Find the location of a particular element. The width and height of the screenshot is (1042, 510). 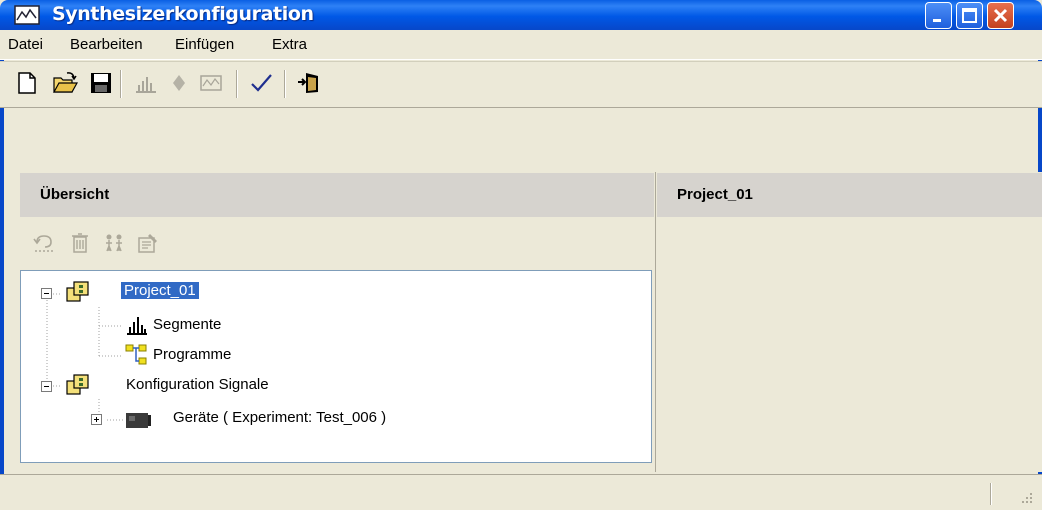

tree-node-segmente: Segmente is located at coordinates (187, 324).